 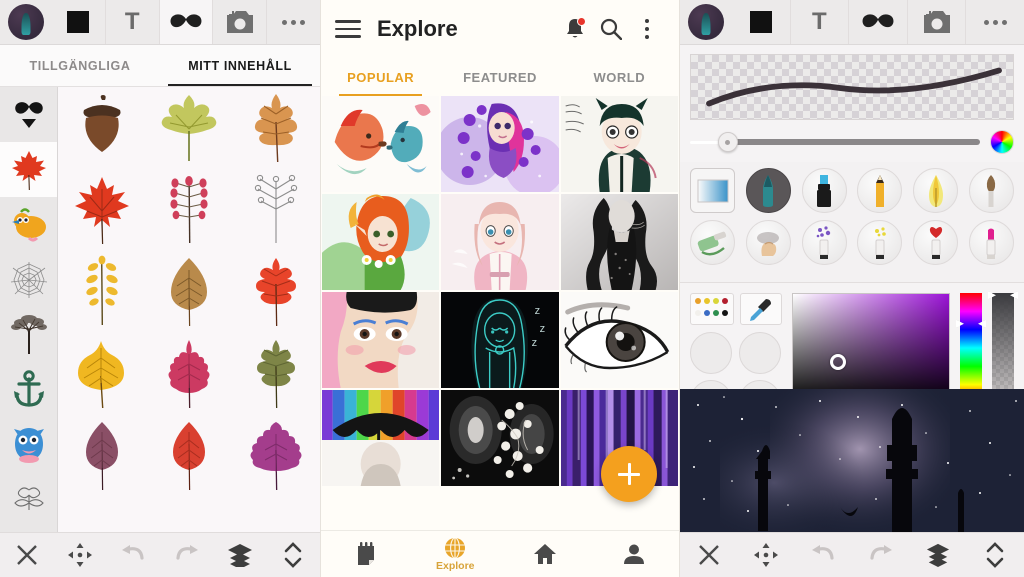 What do you see at coordinates (101, 128) in the screenshot?
I see `sticker-acorn` at bounding box center [101, 128].